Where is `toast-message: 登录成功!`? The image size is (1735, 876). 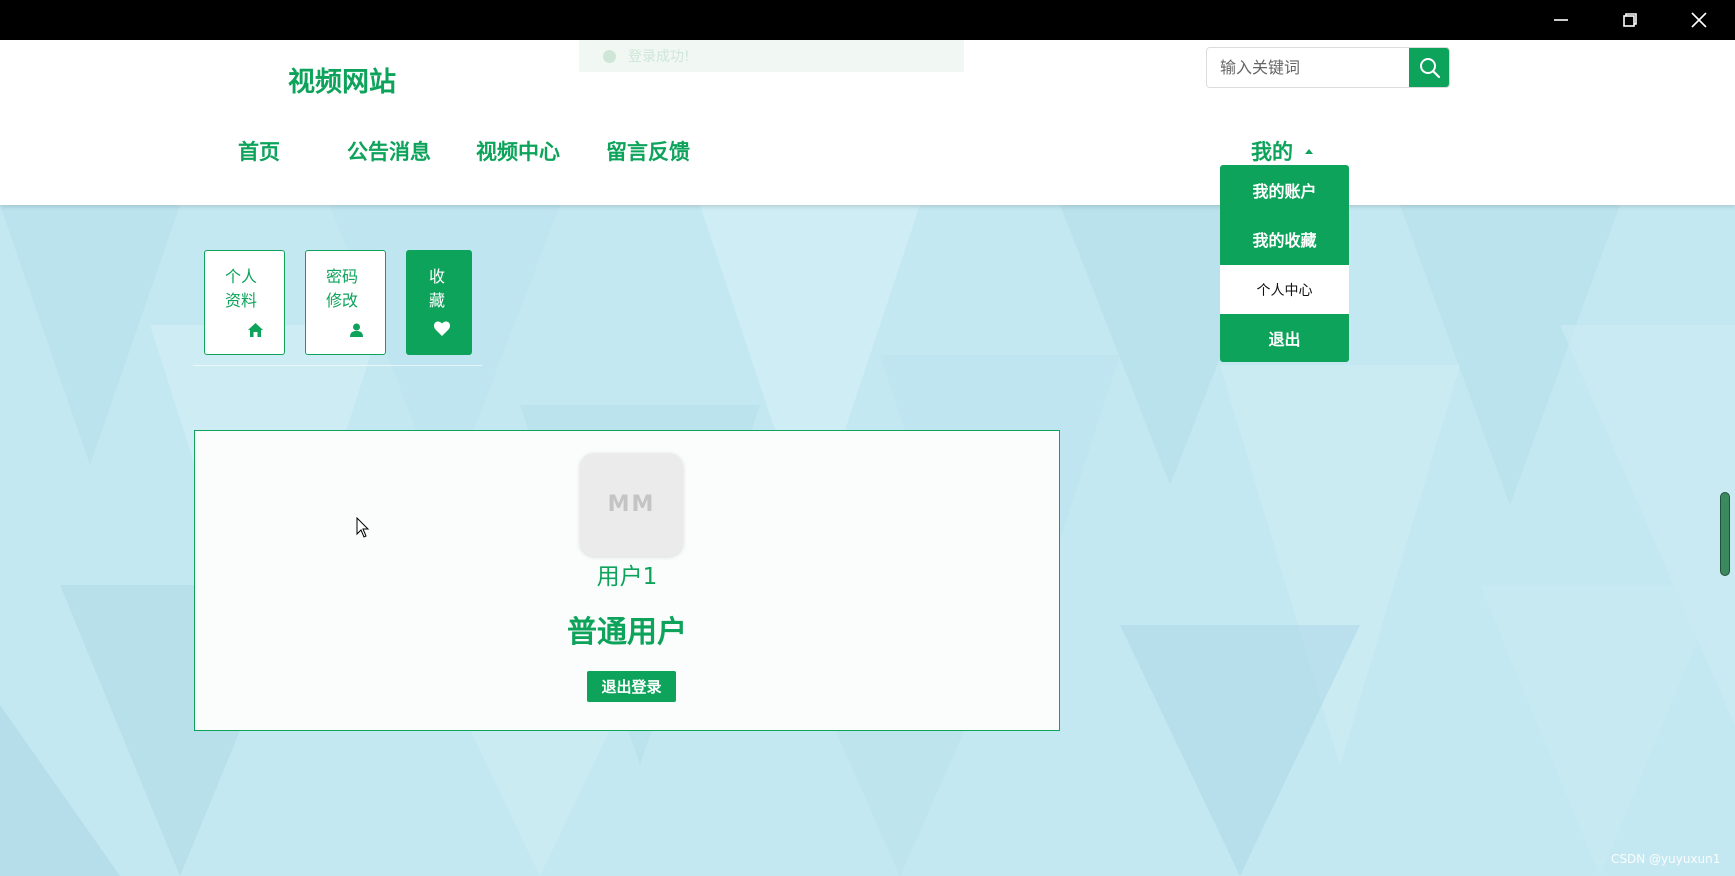
toast-message: 登录成功! is located at coordinates (659, 57).